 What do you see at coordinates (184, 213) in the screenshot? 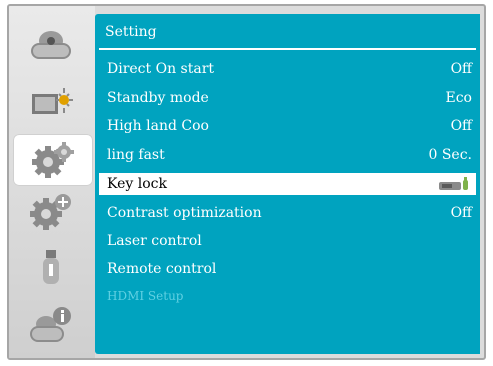
I see `menu-item-label: Contrast optimization` at bounding box center [184, 213].